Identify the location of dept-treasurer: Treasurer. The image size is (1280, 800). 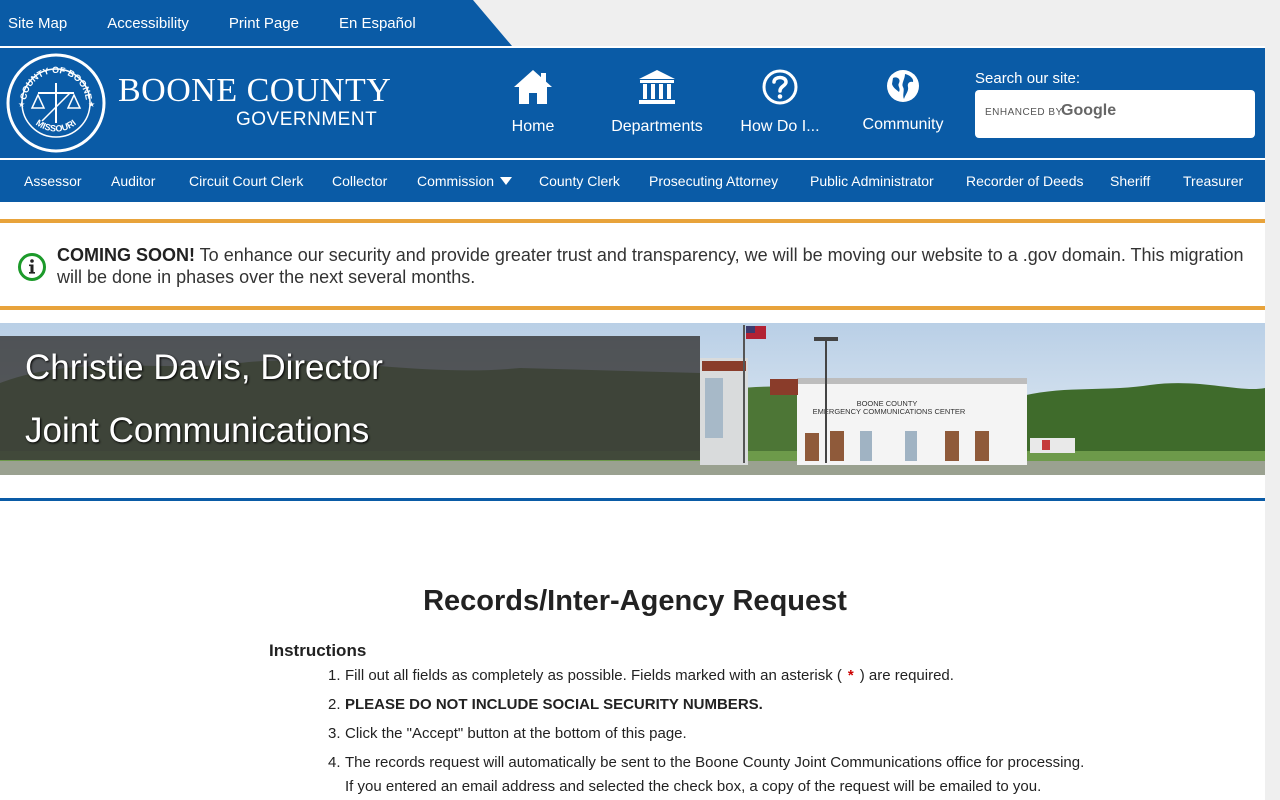
(1213, 181).